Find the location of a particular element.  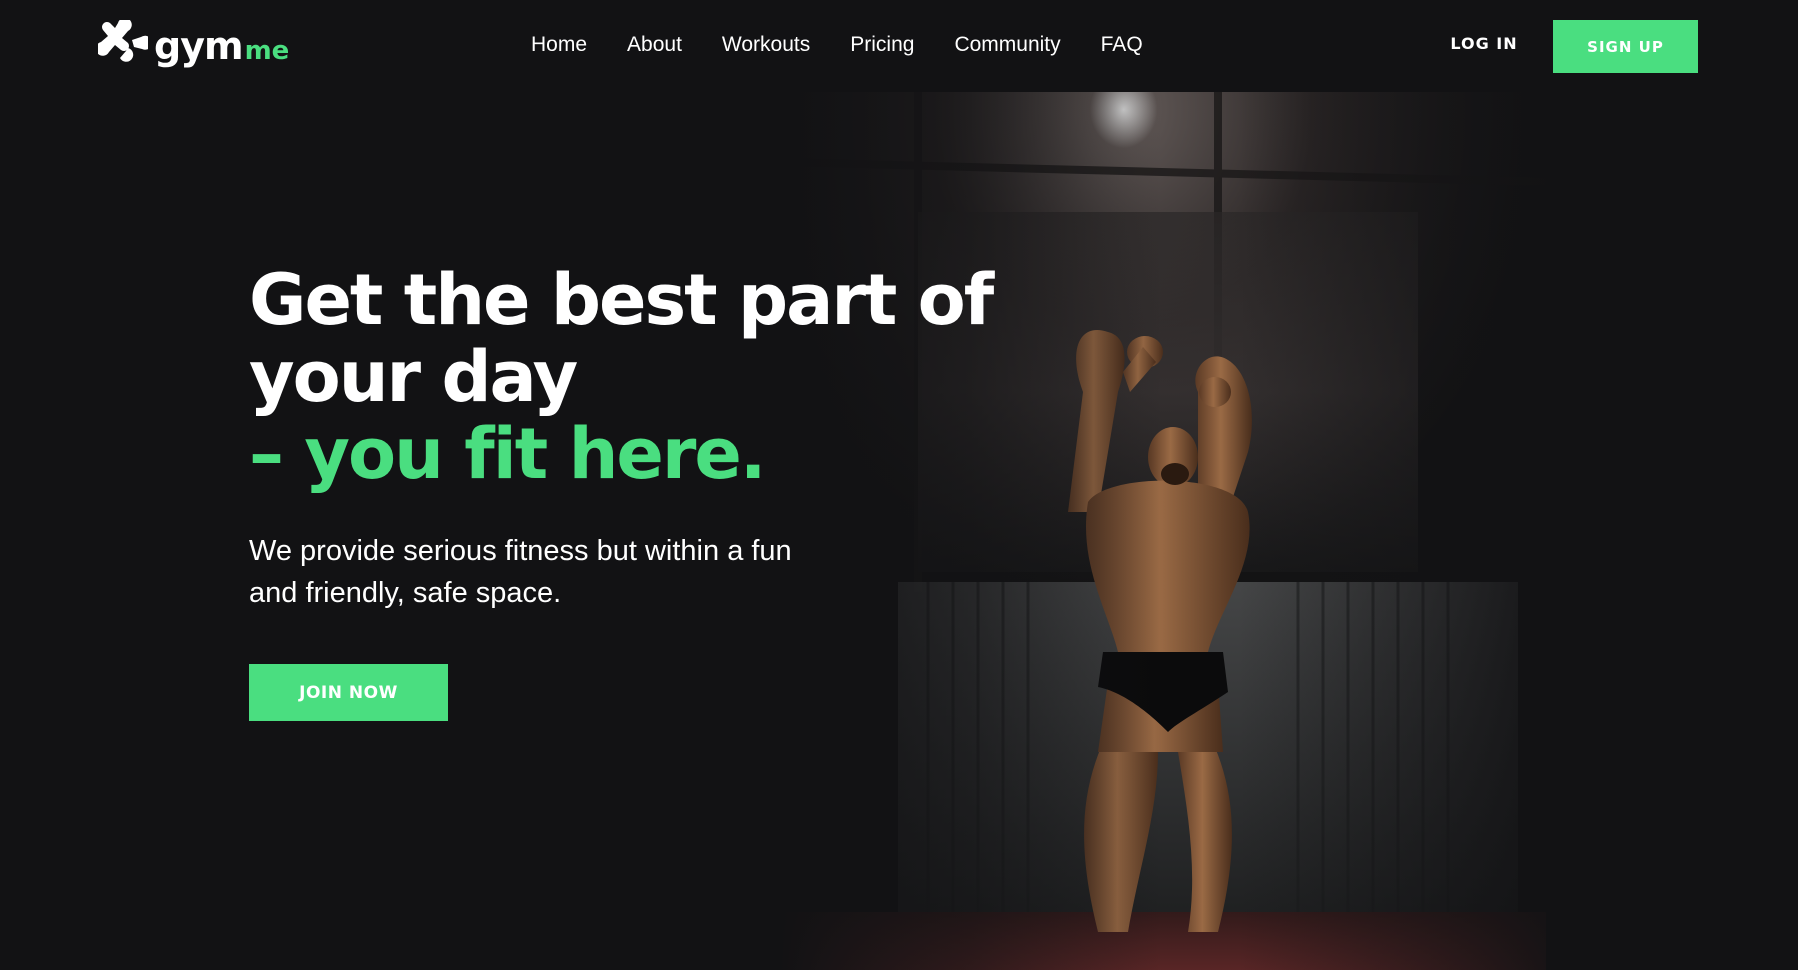

login-button: LOG IN is located at coordinates (1484, 46).